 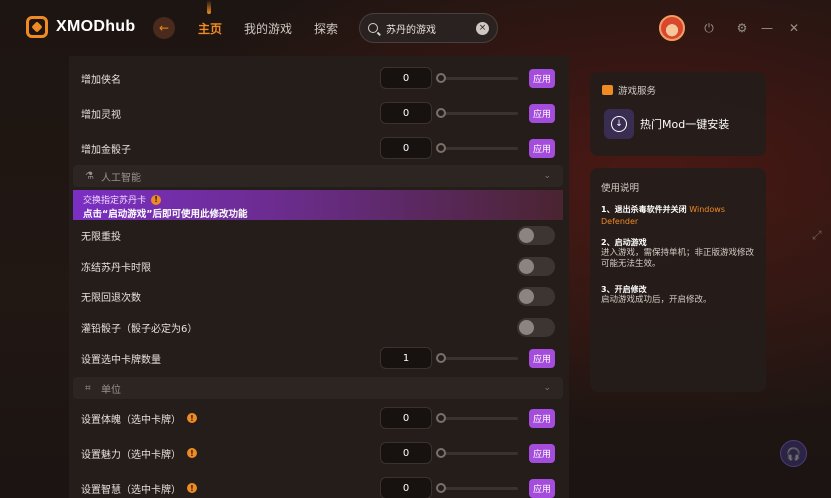 What do you see at coordinates (767, 28) in the screenshot?
I see `minimize-icon: —` at bounding box center [767, 28].